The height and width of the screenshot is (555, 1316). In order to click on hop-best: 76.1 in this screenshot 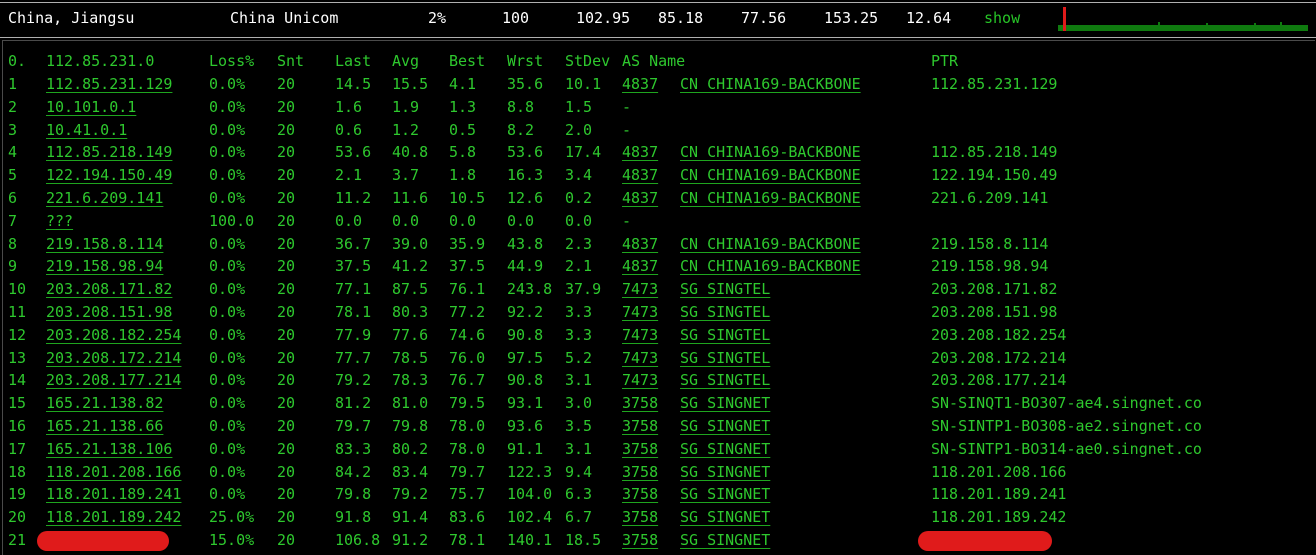, I will do `click(467, 289)`.